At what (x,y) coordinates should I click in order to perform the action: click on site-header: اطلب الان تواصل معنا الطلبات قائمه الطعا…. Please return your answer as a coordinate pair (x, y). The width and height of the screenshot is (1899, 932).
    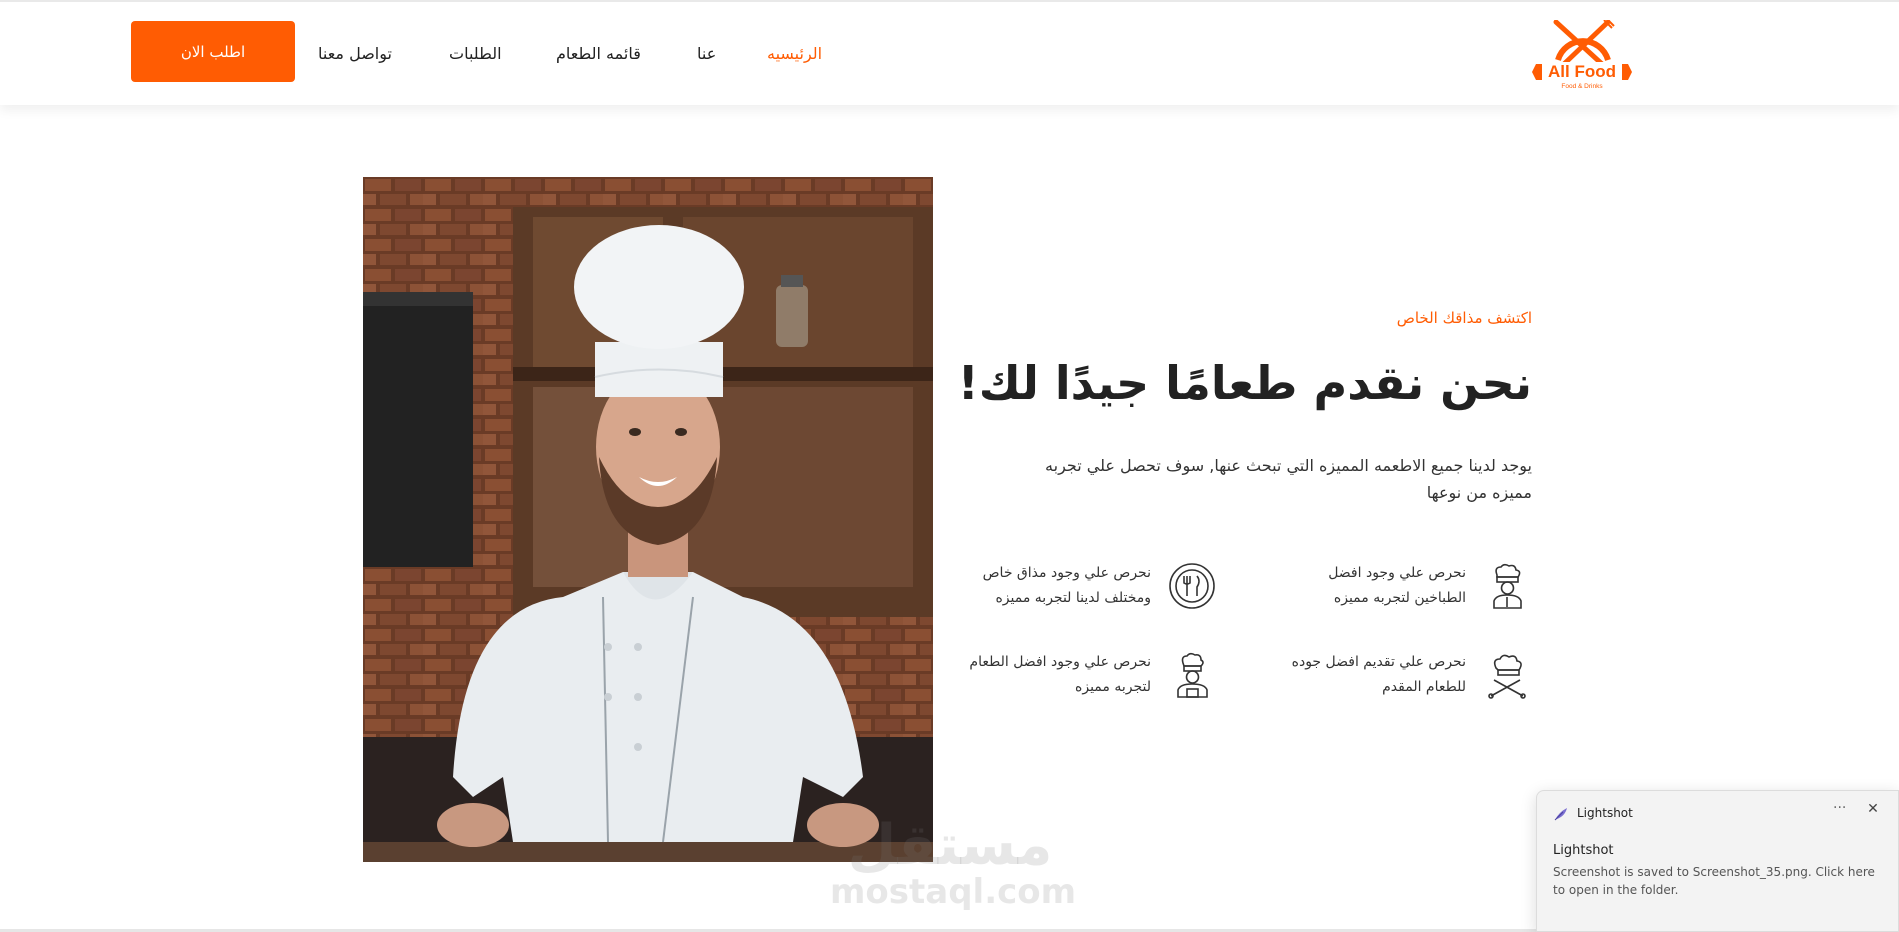
    Looking at the image, I should click on (949, 52).